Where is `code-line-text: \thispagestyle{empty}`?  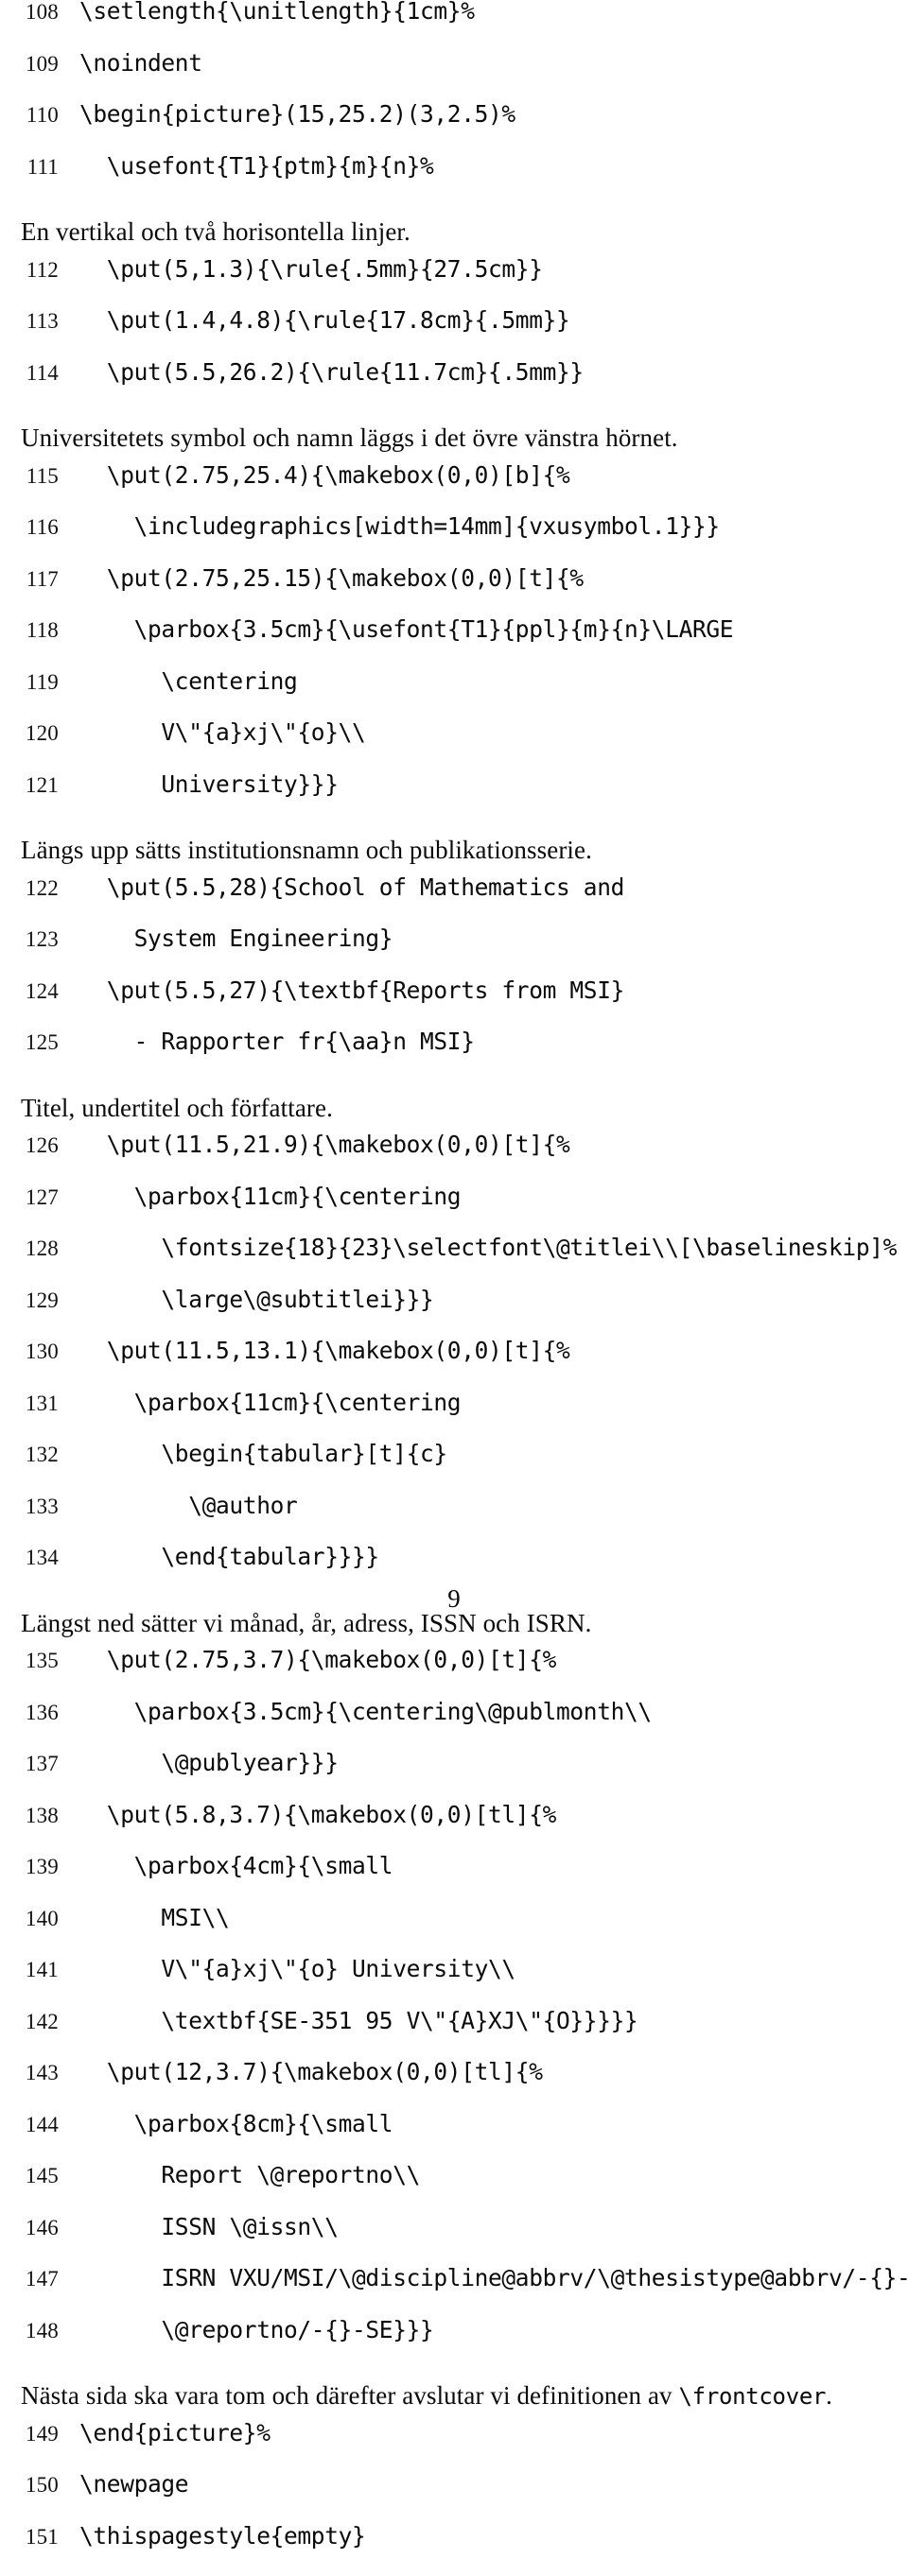 code-line-text: \thispagestyle{empty} is located at coordinates (212, 2537).